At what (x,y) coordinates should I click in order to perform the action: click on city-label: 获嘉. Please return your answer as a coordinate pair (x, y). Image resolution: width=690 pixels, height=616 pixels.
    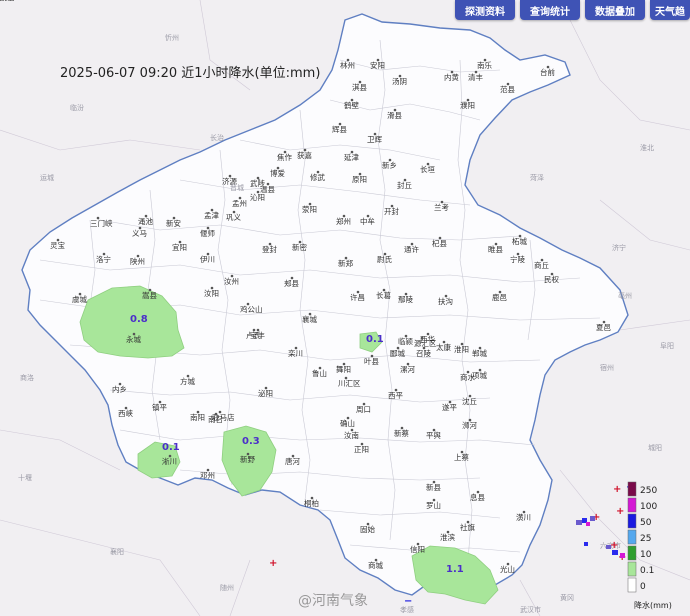
    Looking at the image, I should click on (304, 155).